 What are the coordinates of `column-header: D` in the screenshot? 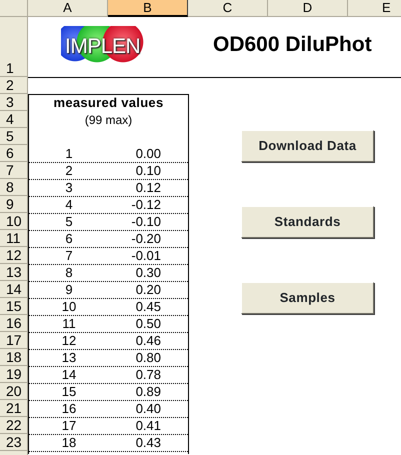 It's located at (308, 8).